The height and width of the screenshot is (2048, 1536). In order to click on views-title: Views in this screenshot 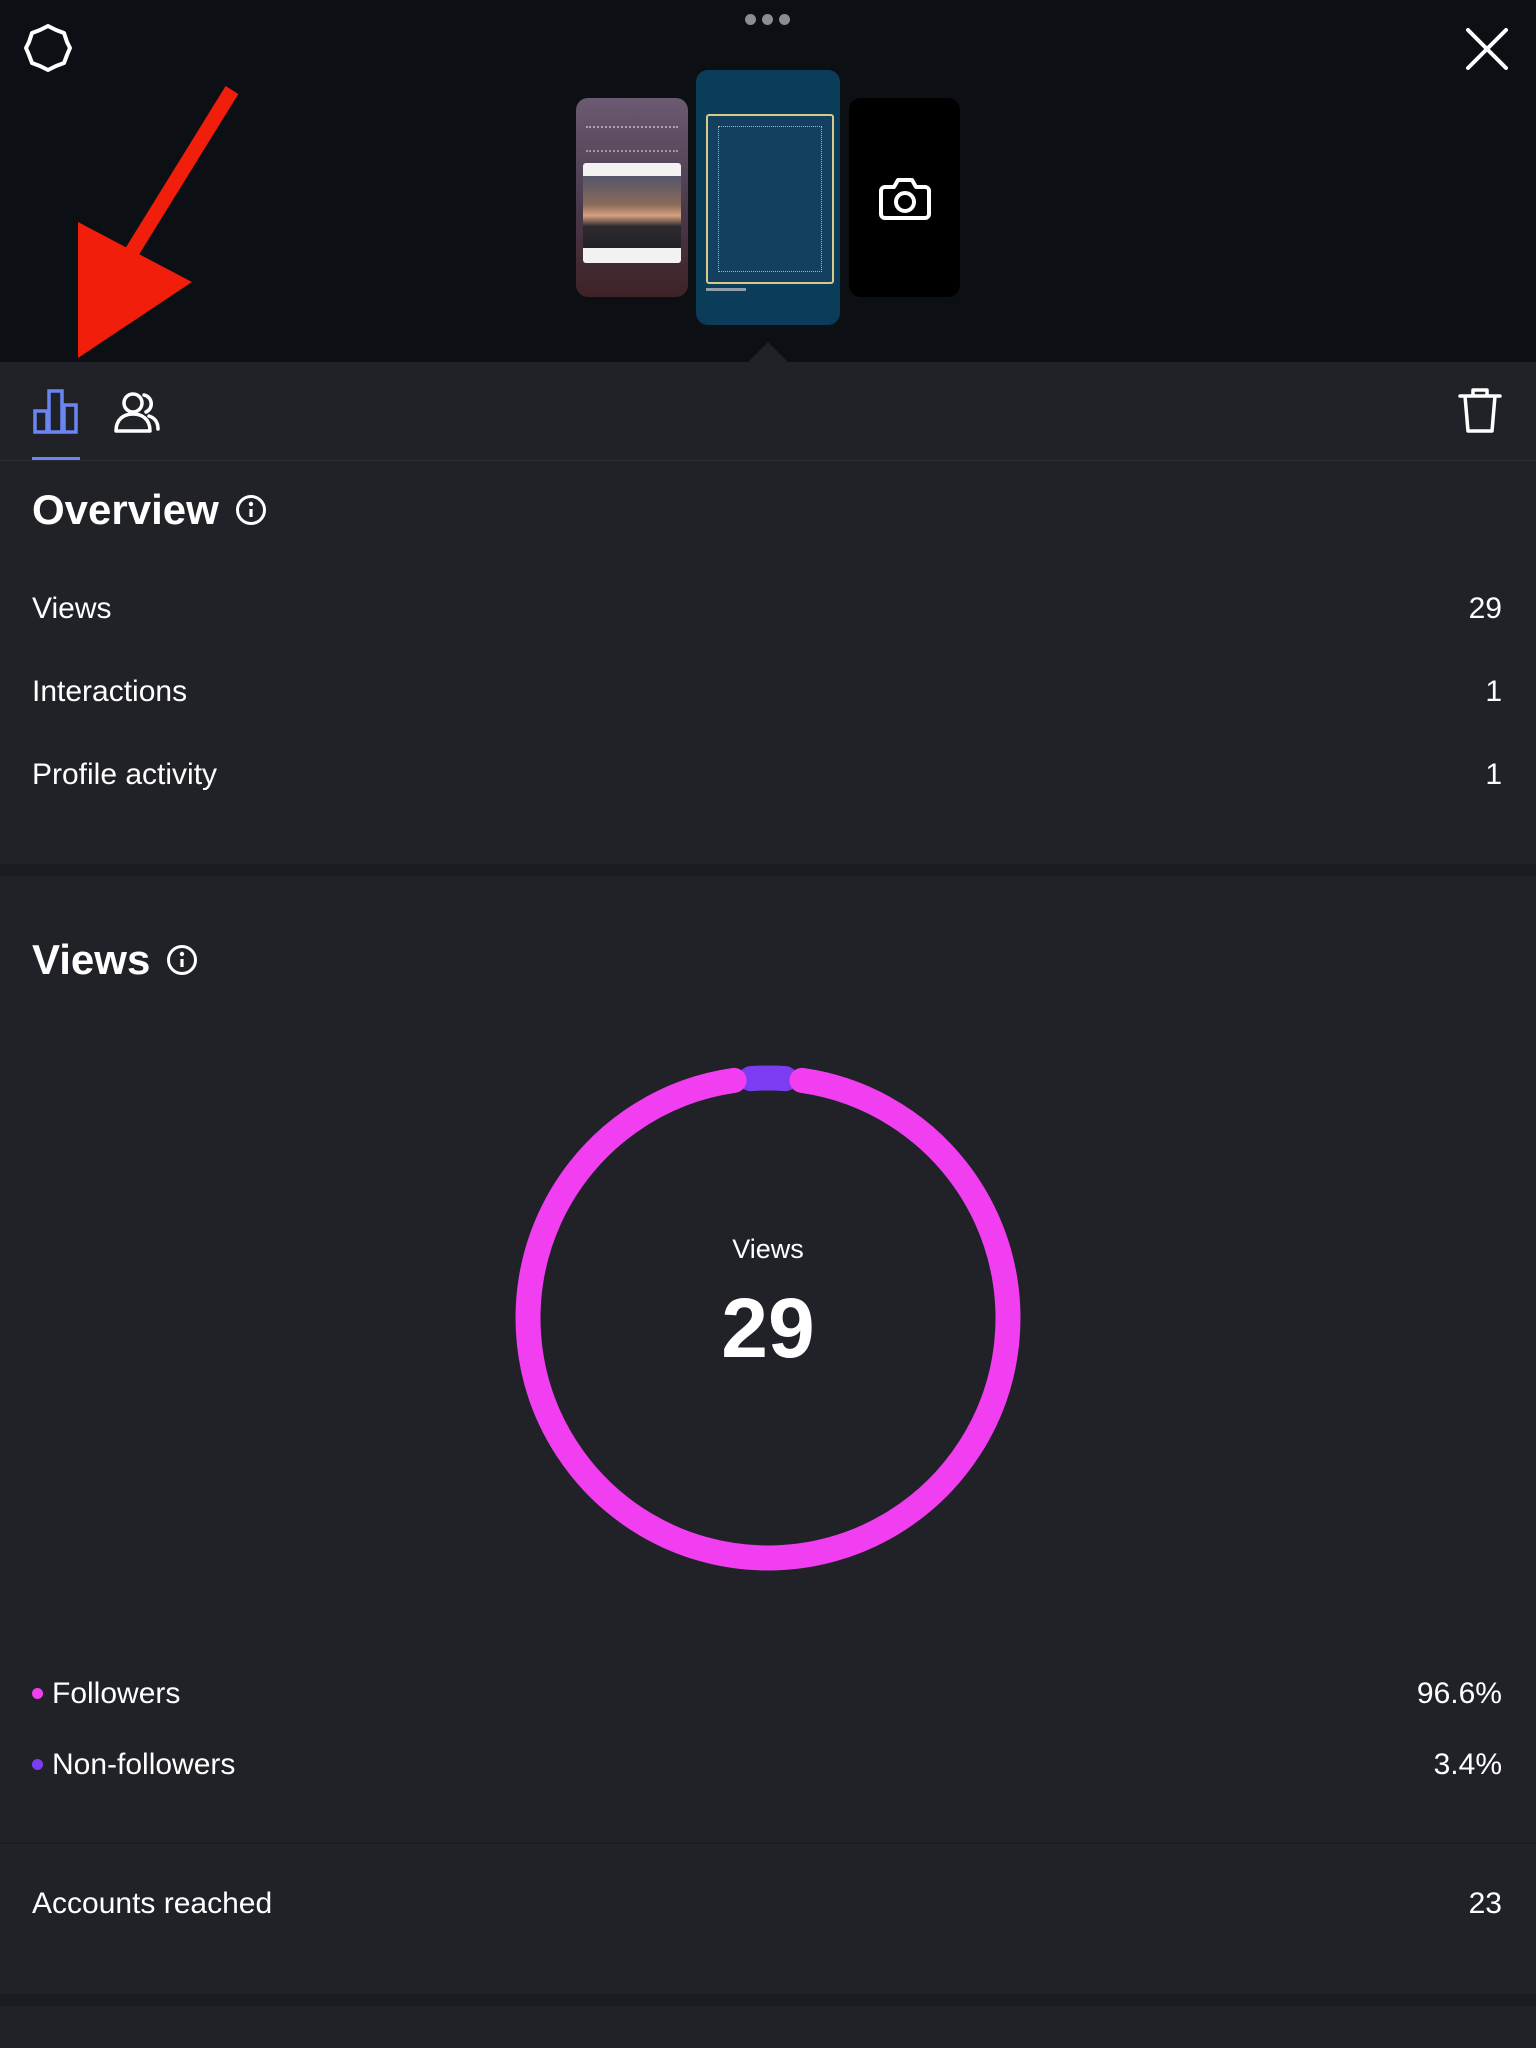, I will do `click(91, 959)`.